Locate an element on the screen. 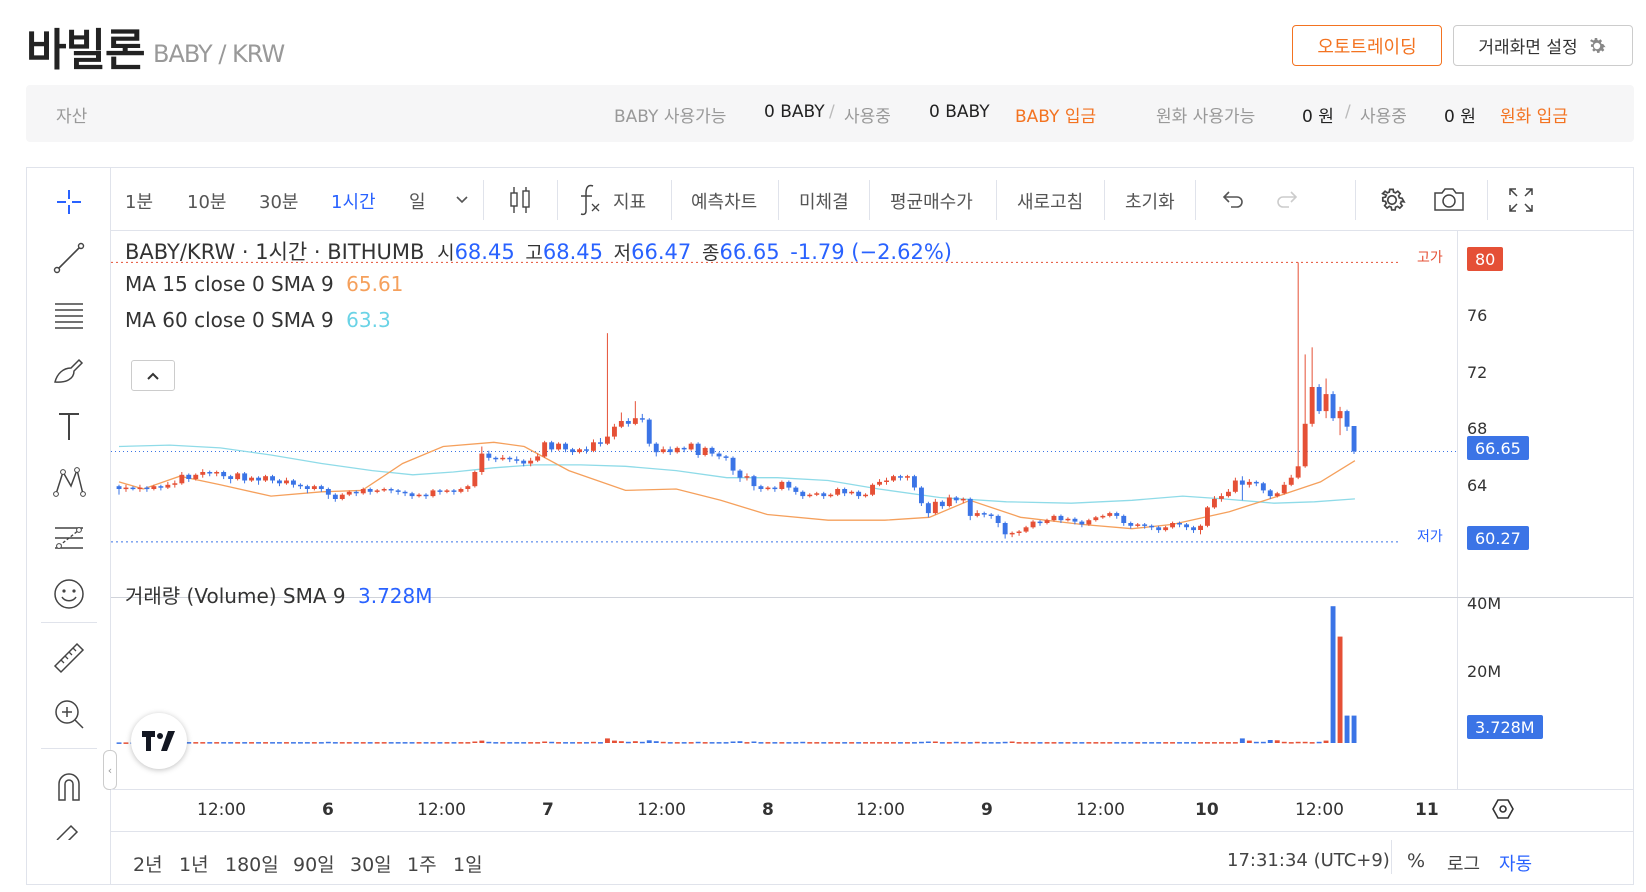 This screenshot has width=1646, height=892. text-icon is located at coordinates (69, 426).